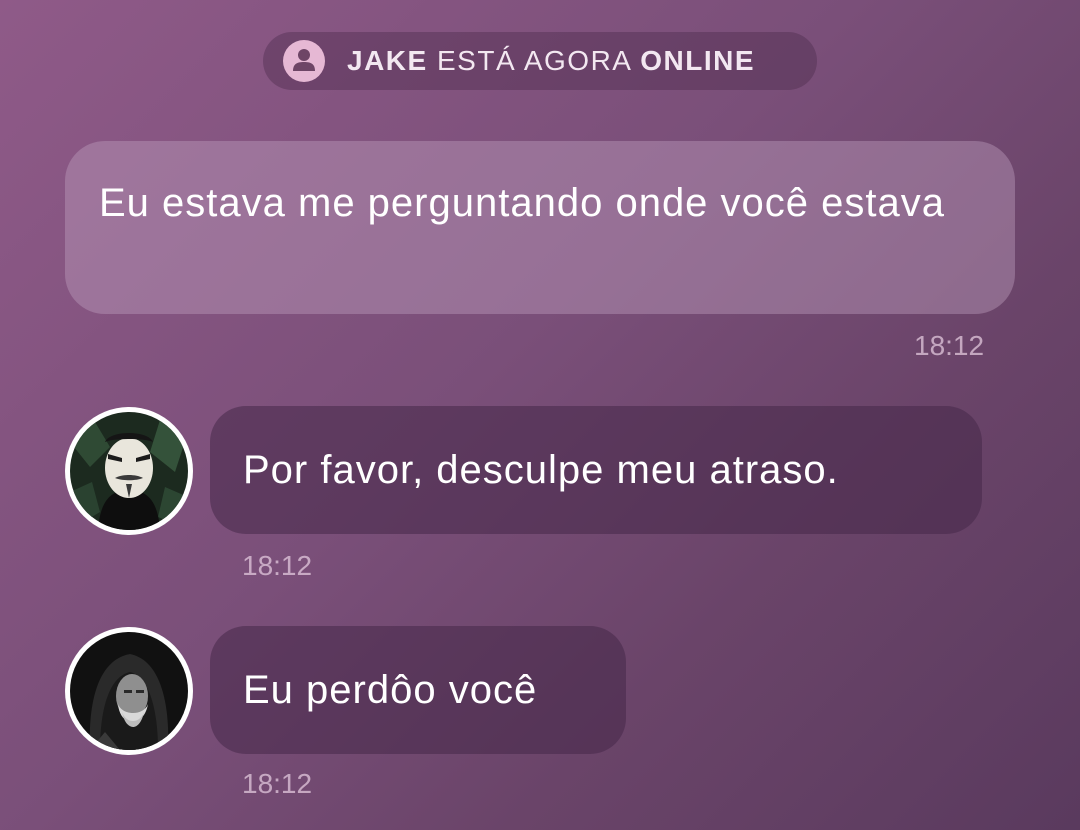 The width and height of the screenshot is (1080, 830). Describe the element at coordinates (129, 471) in the screenshot. I see `masked-person-avatar` at that location.